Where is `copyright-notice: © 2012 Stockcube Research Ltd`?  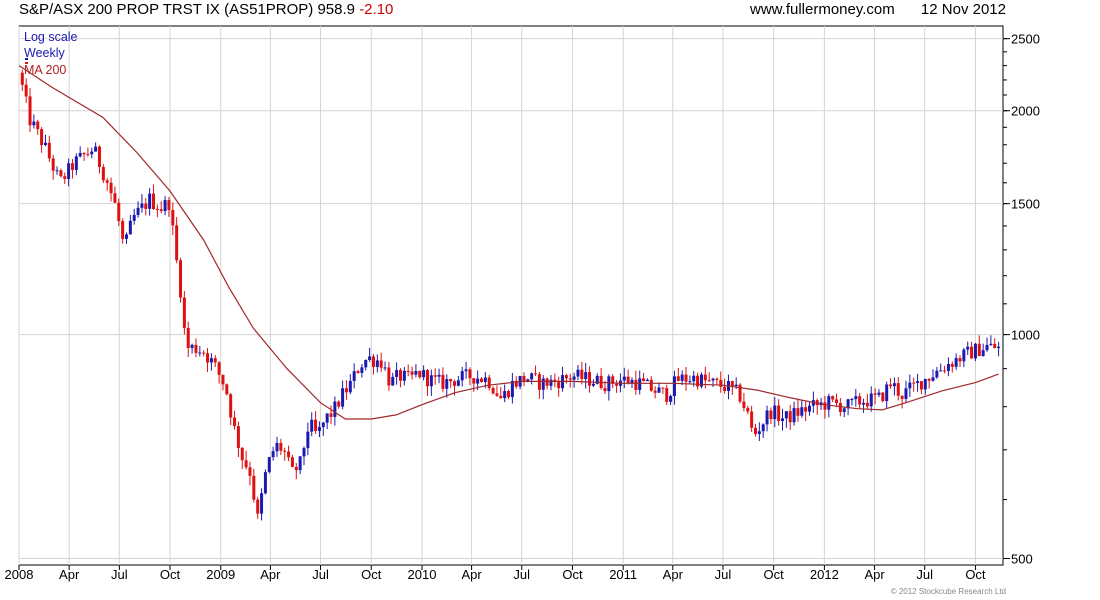
copyright-notice: © 2012 Stockcube Research Ltd is located at coordinates (948, 591).